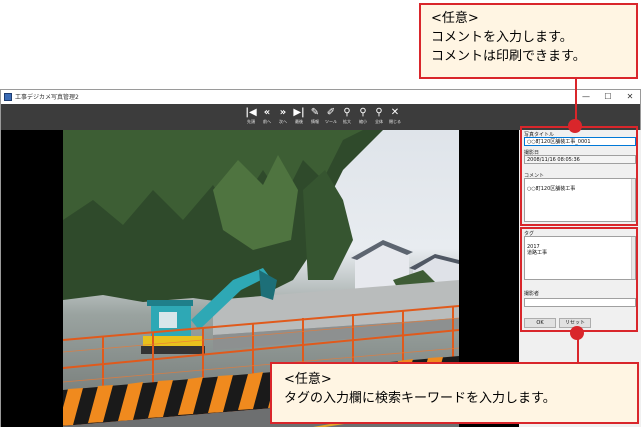 This screenshot has width=641, height=427. I want to click on zoom-fit-icon: ⚲, so click(379, 112).